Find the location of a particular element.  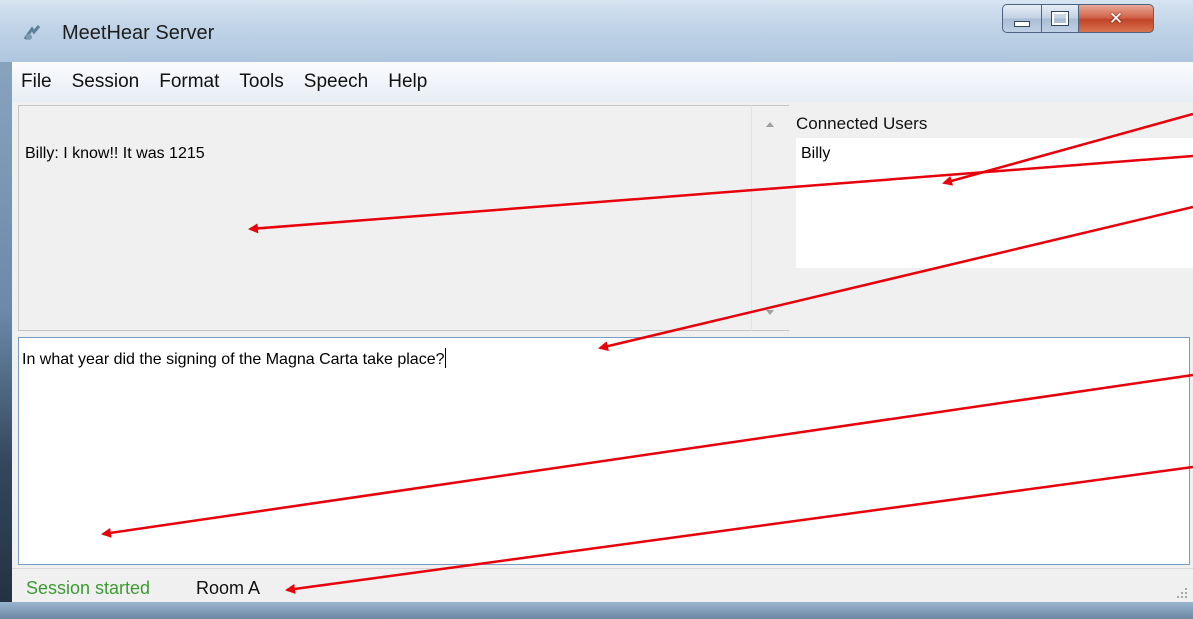

close-icon: ✕ is located at coordinates (1116, 18).